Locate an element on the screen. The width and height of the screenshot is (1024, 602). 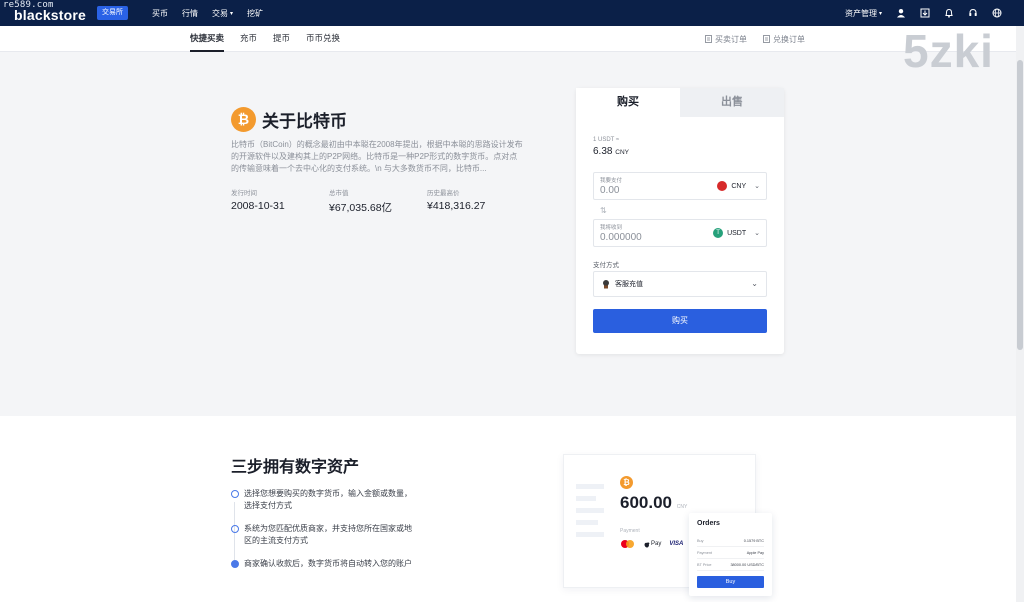
nav-label: 行情 is located at coordinates (190, 13).